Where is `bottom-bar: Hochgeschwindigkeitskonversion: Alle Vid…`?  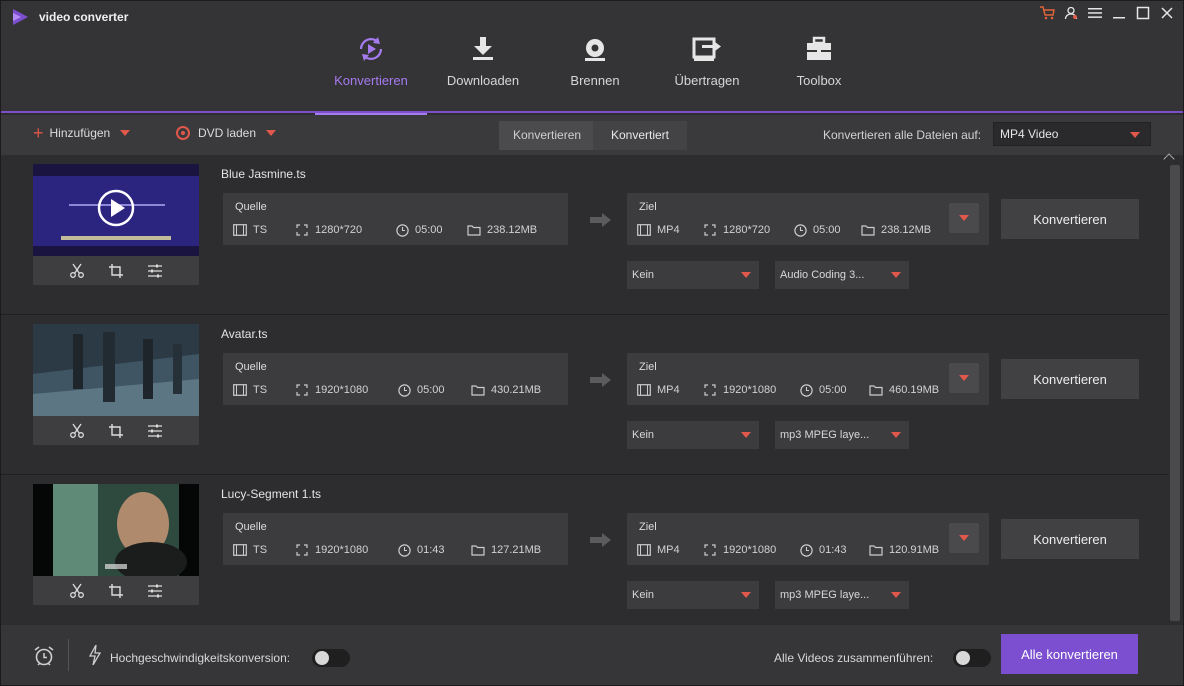 bottom-bar: Hochgeschwindigkeitskonversion: Alle Vid… is located at coordinates (592, 655).